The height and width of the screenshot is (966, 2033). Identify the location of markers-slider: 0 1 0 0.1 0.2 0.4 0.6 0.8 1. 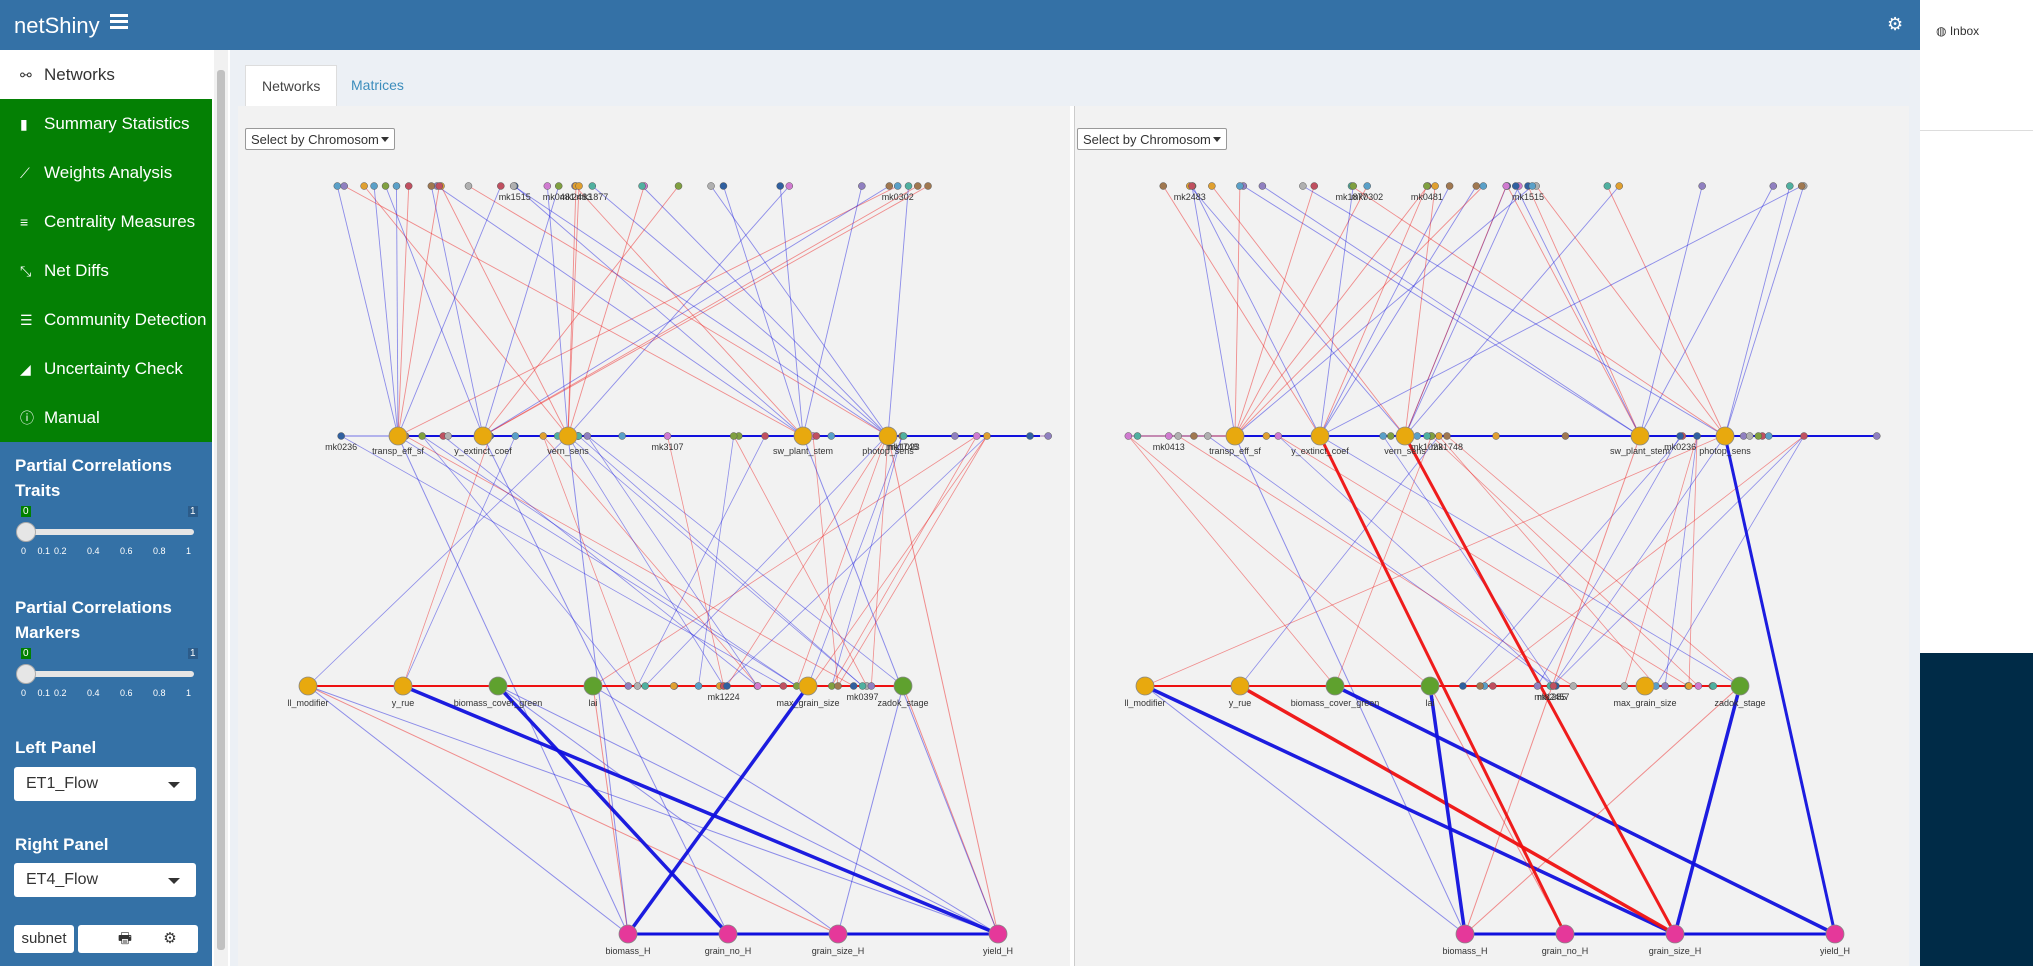
(107, 679).